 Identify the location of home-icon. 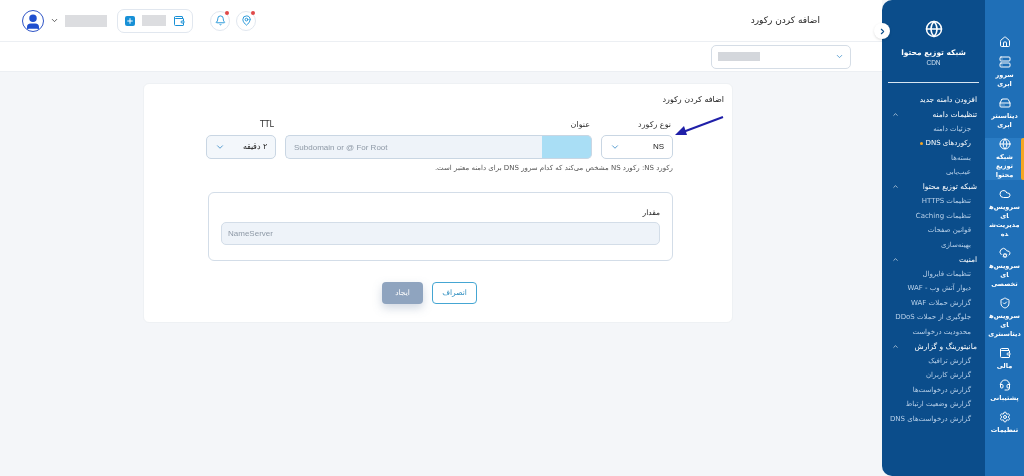
(1004, 42).